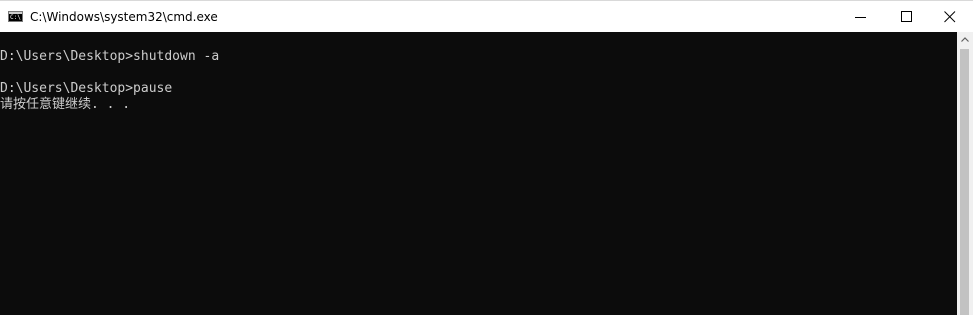  I want to click on scroll-up-button, so click(965, 40).